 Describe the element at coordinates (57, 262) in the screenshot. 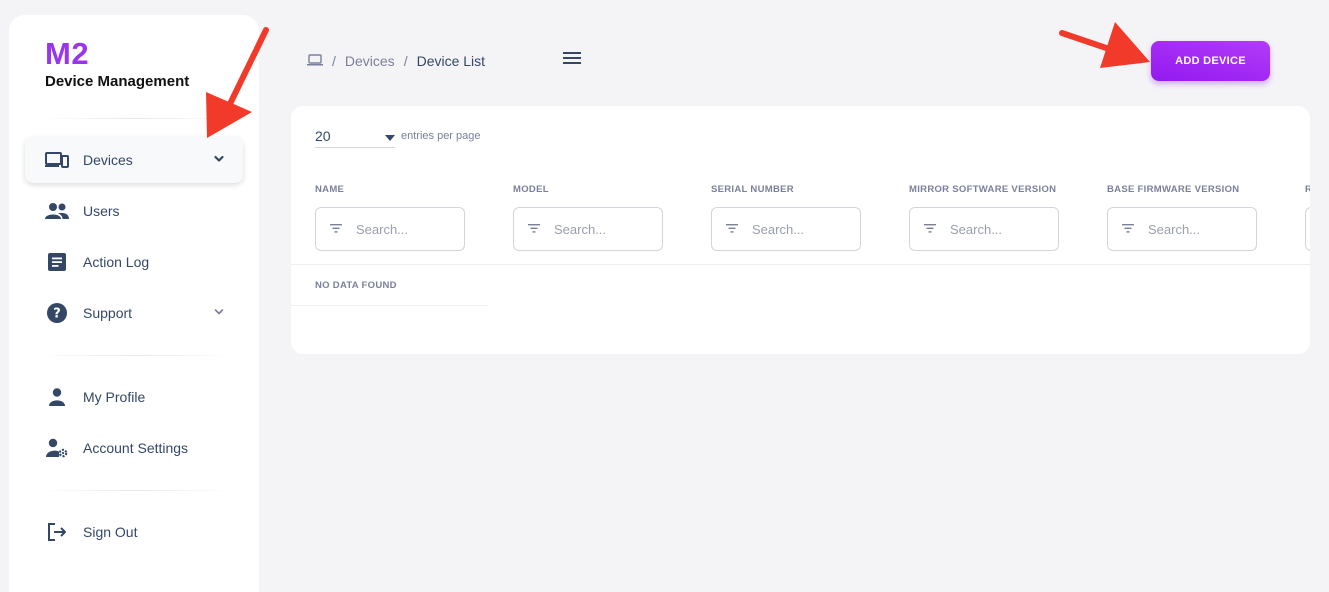

I see `document-icon` at that location.